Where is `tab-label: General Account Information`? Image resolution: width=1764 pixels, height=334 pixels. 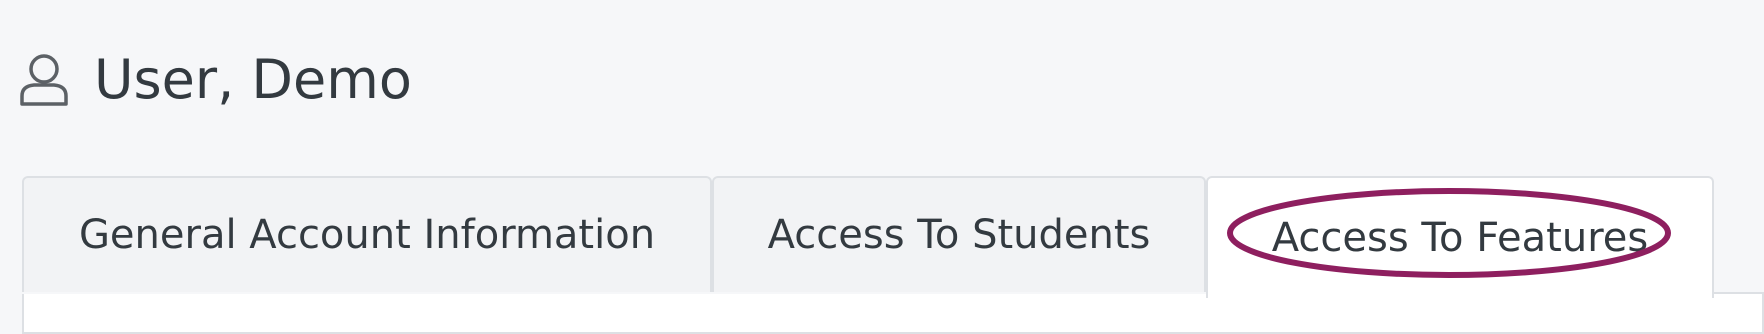
tab-label: General Account Information is located at coordinates (367, 235).